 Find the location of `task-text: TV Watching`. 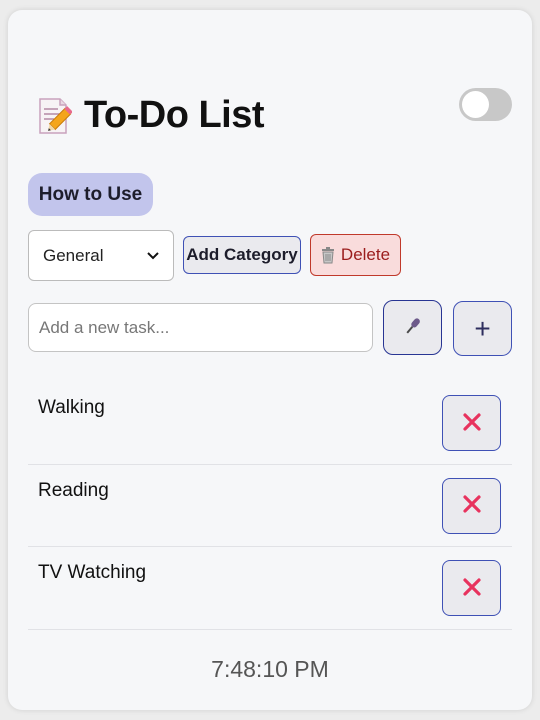

task-text: TV Watching is located at coordinates (92, 572).